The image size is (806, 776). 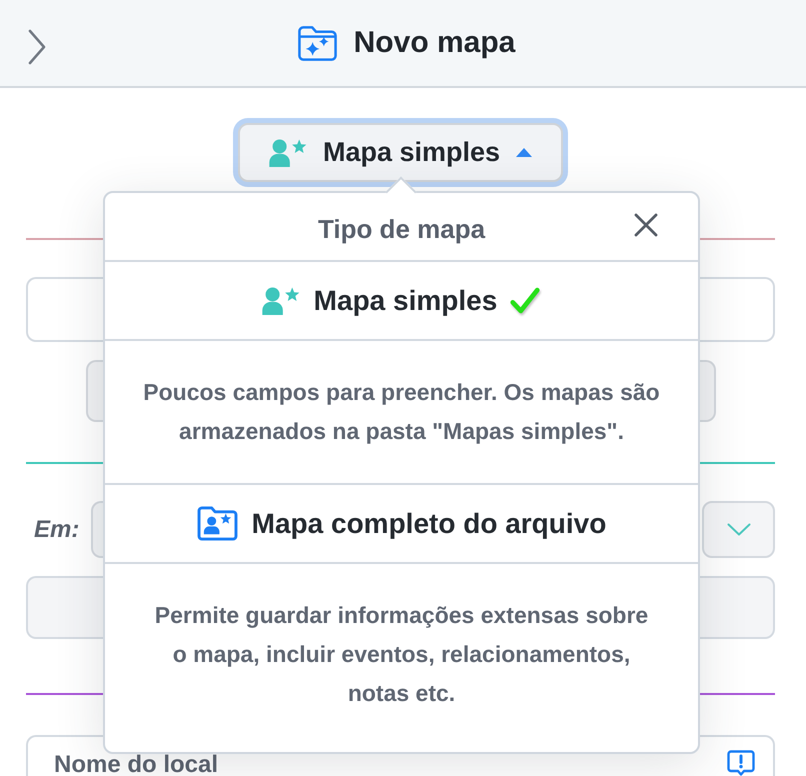 What do you see at coordinates (37, 47) in the screenshot?
I see `chevron-right-icon` at bounding box center [37, 47].